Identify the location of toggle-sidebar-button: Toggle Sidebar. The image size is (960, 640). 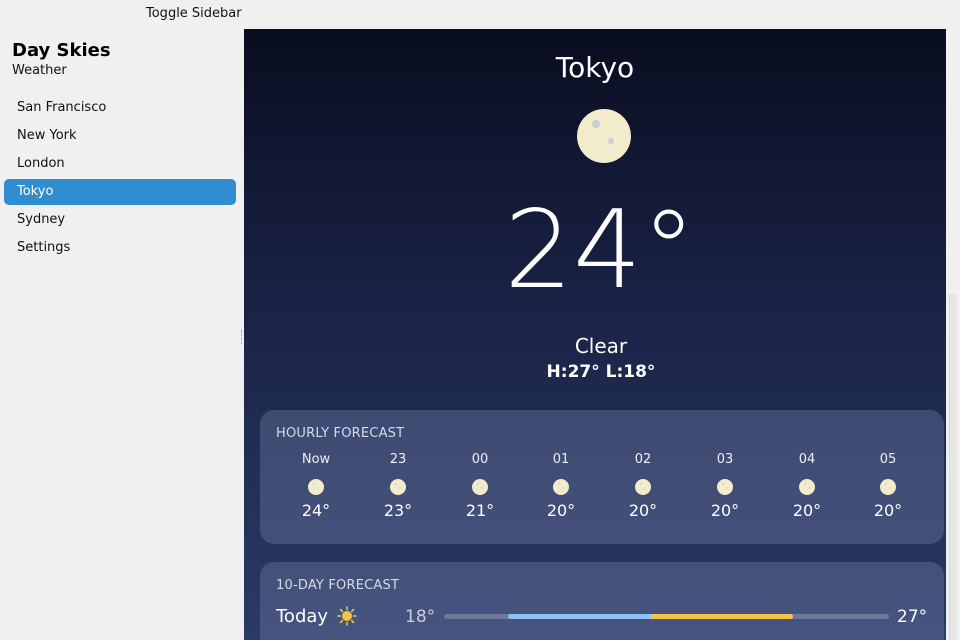
(194, 13).